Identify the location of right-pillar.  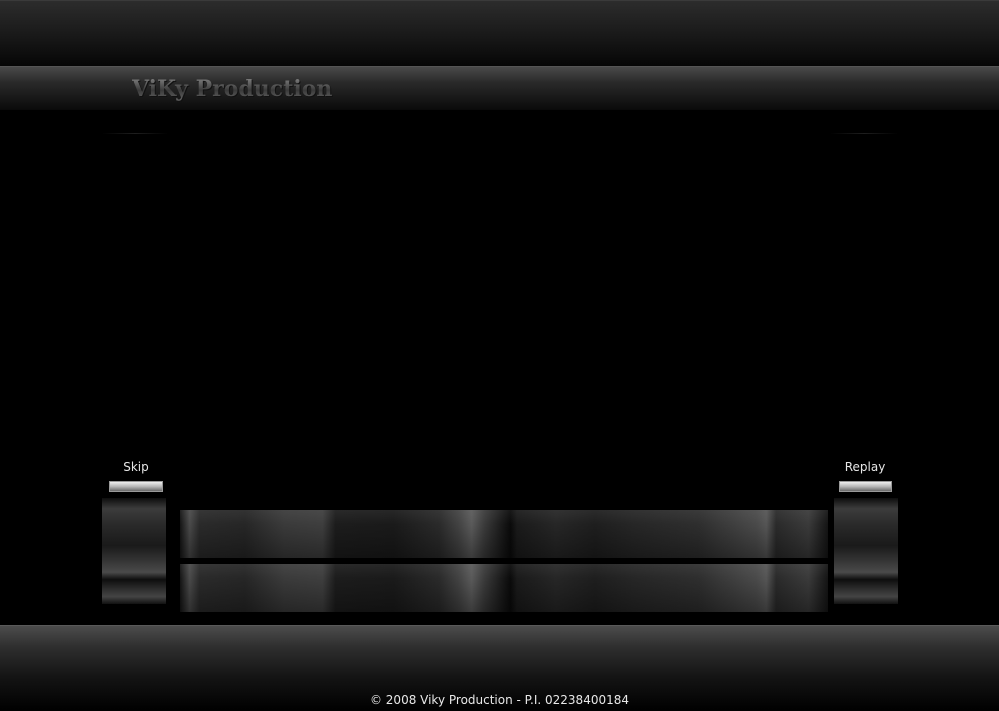
(866, 551).